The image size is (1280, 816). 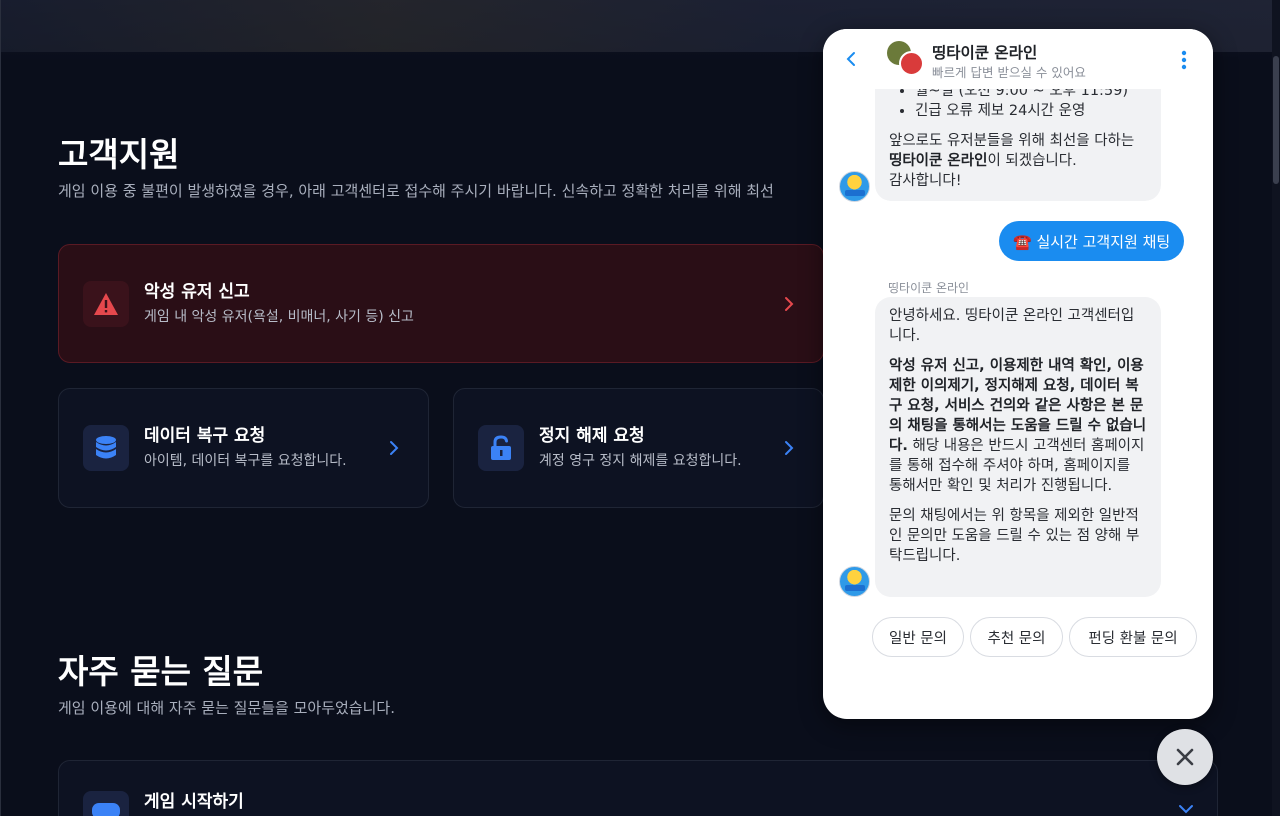 I want to click on urgent-line: 긴급 오류 제보 24시간 운영, so click(x=1031, y=111).